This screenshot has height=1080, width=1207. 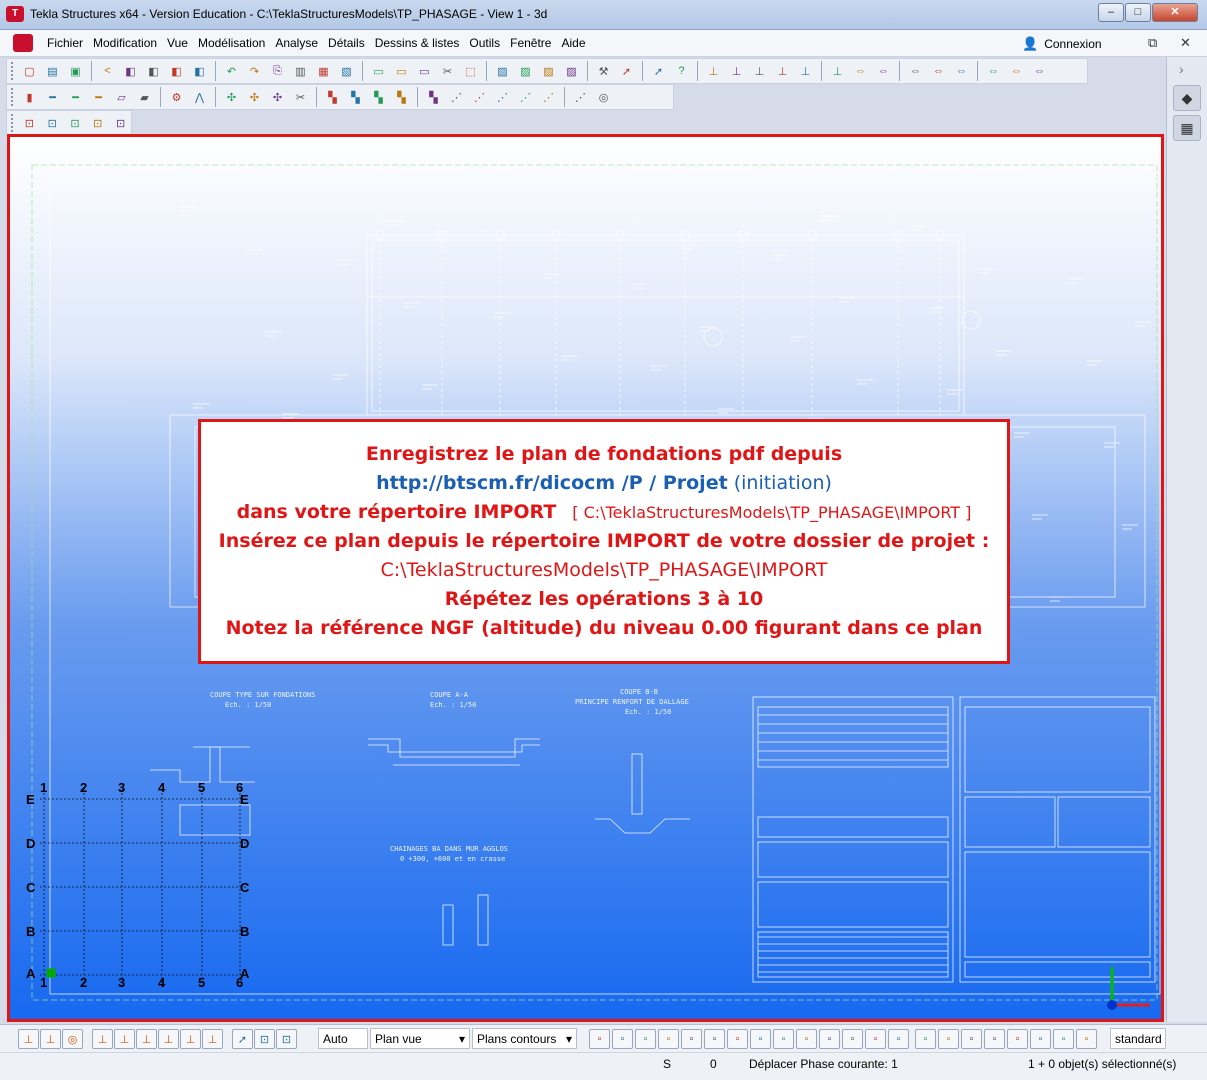 What do you see at coordinates (484, 43) in the screenshot?
I see `menu-outils: Outils` at bounding box center [484, 43].